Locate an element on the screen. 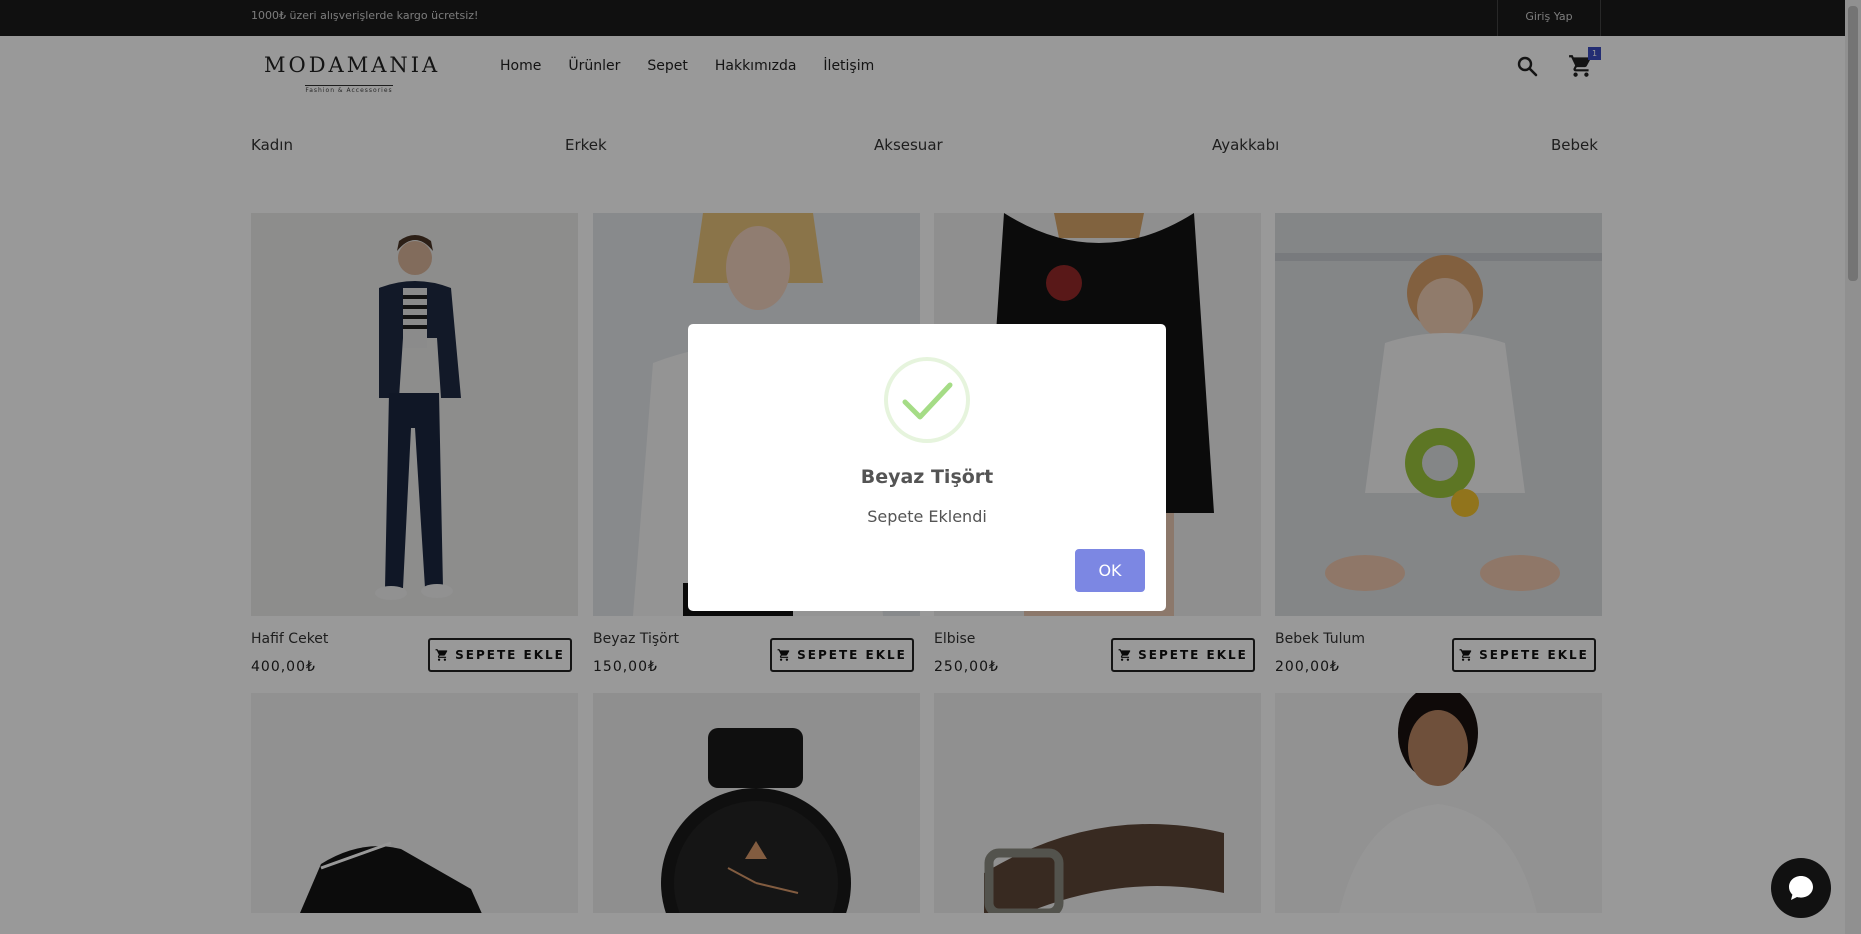 The image size is (1861, 934). chat-widget-button is located at coordinates (1801, 888).